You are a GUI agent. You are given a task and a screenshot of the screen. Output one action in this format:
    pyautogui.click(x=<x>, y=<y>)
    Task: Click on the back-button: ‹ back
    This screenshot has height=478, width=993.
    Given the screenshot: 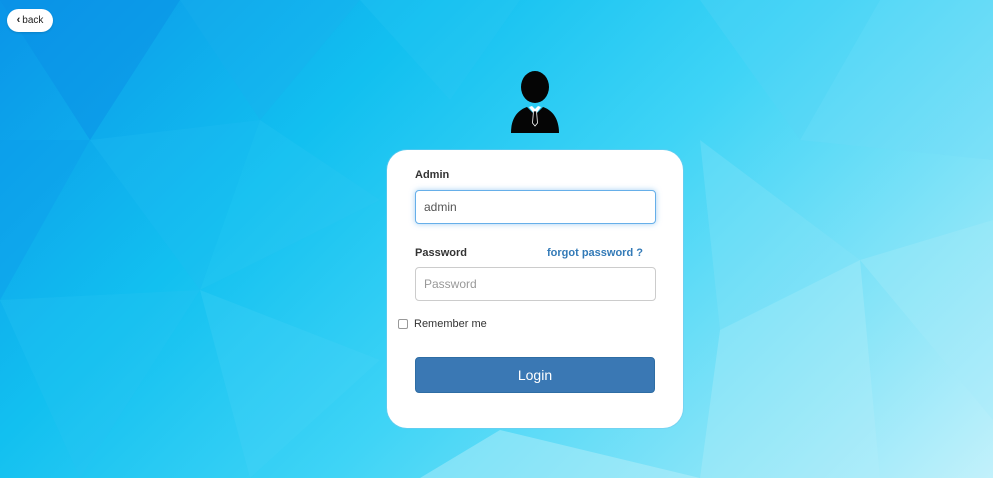 What is the action you would take?
    pyautogui.click(x=30, y=20)
    